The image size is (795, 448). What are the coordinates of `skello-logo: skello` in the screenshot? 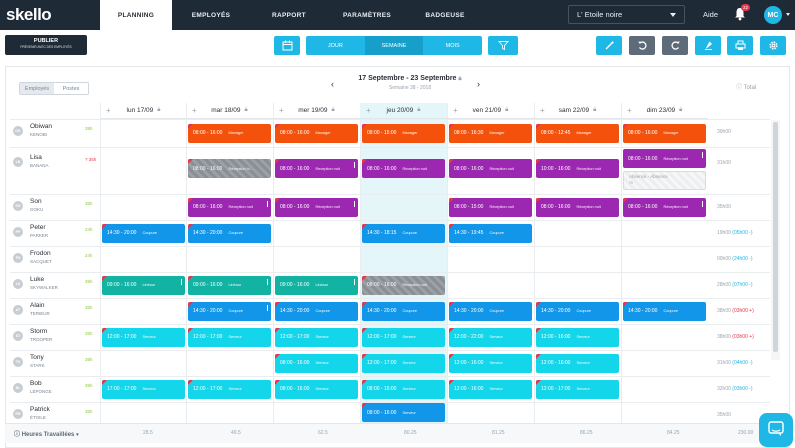 It's located at (50, 15).